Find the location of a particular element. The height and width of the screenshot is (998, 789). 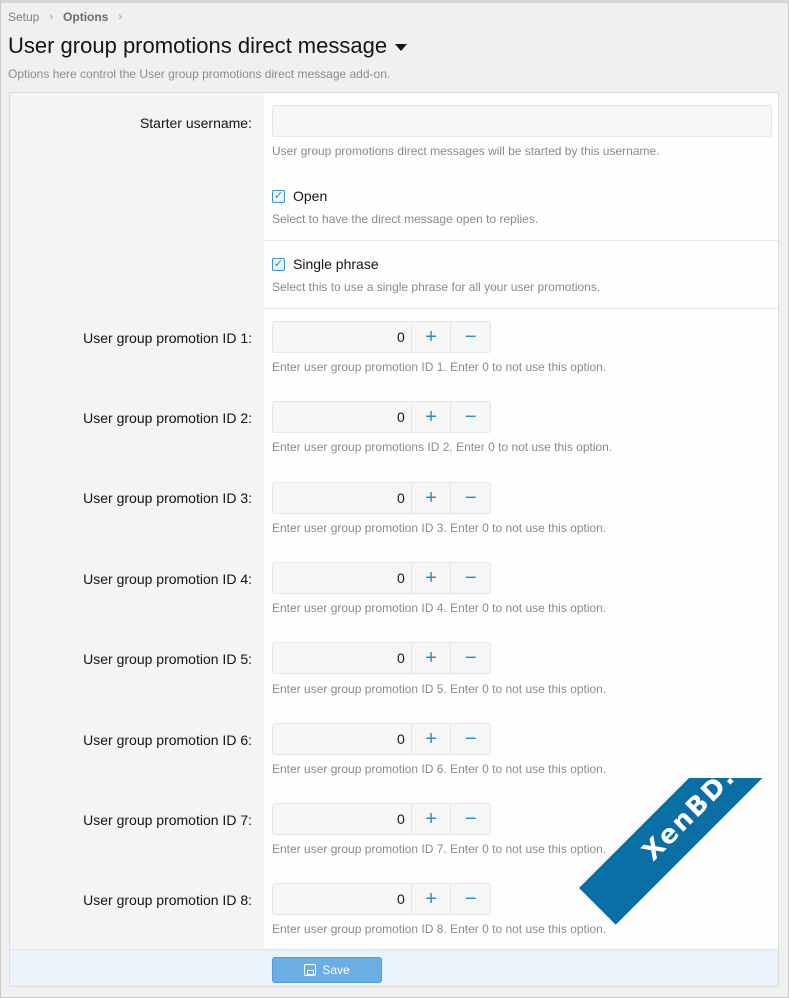

promotion-6-label: User group promotion ID 6: is located at coordinates (167, 740).